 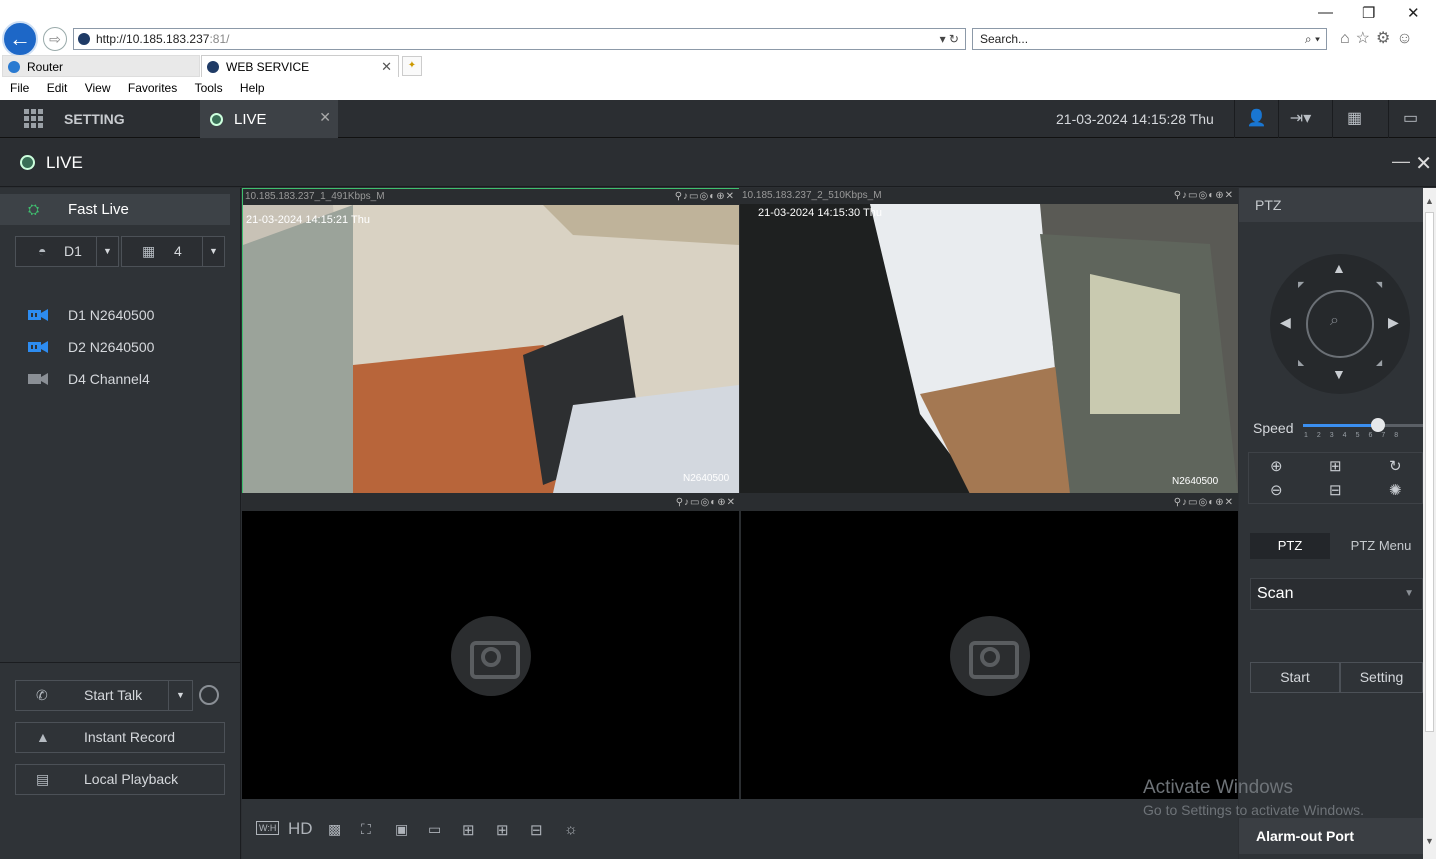 I want to click on device-item-d4: D4 Channel4, so click(x=89, y=379).